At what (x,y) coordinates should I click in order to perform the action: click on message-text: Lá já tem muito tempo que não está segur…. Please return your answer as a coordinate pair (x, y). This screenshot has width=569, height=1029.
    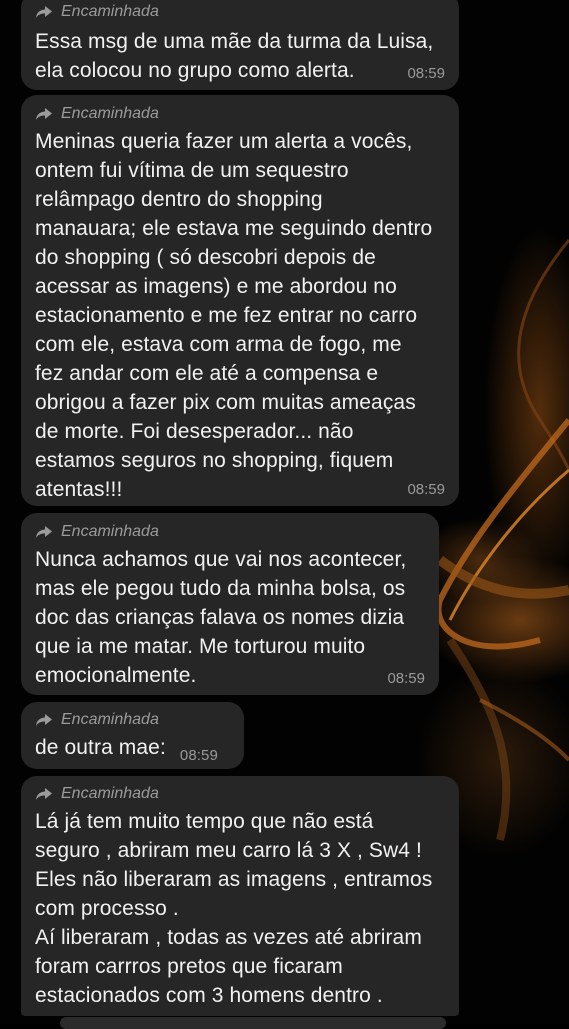
    Looking at the image, I should click on (234, 908).